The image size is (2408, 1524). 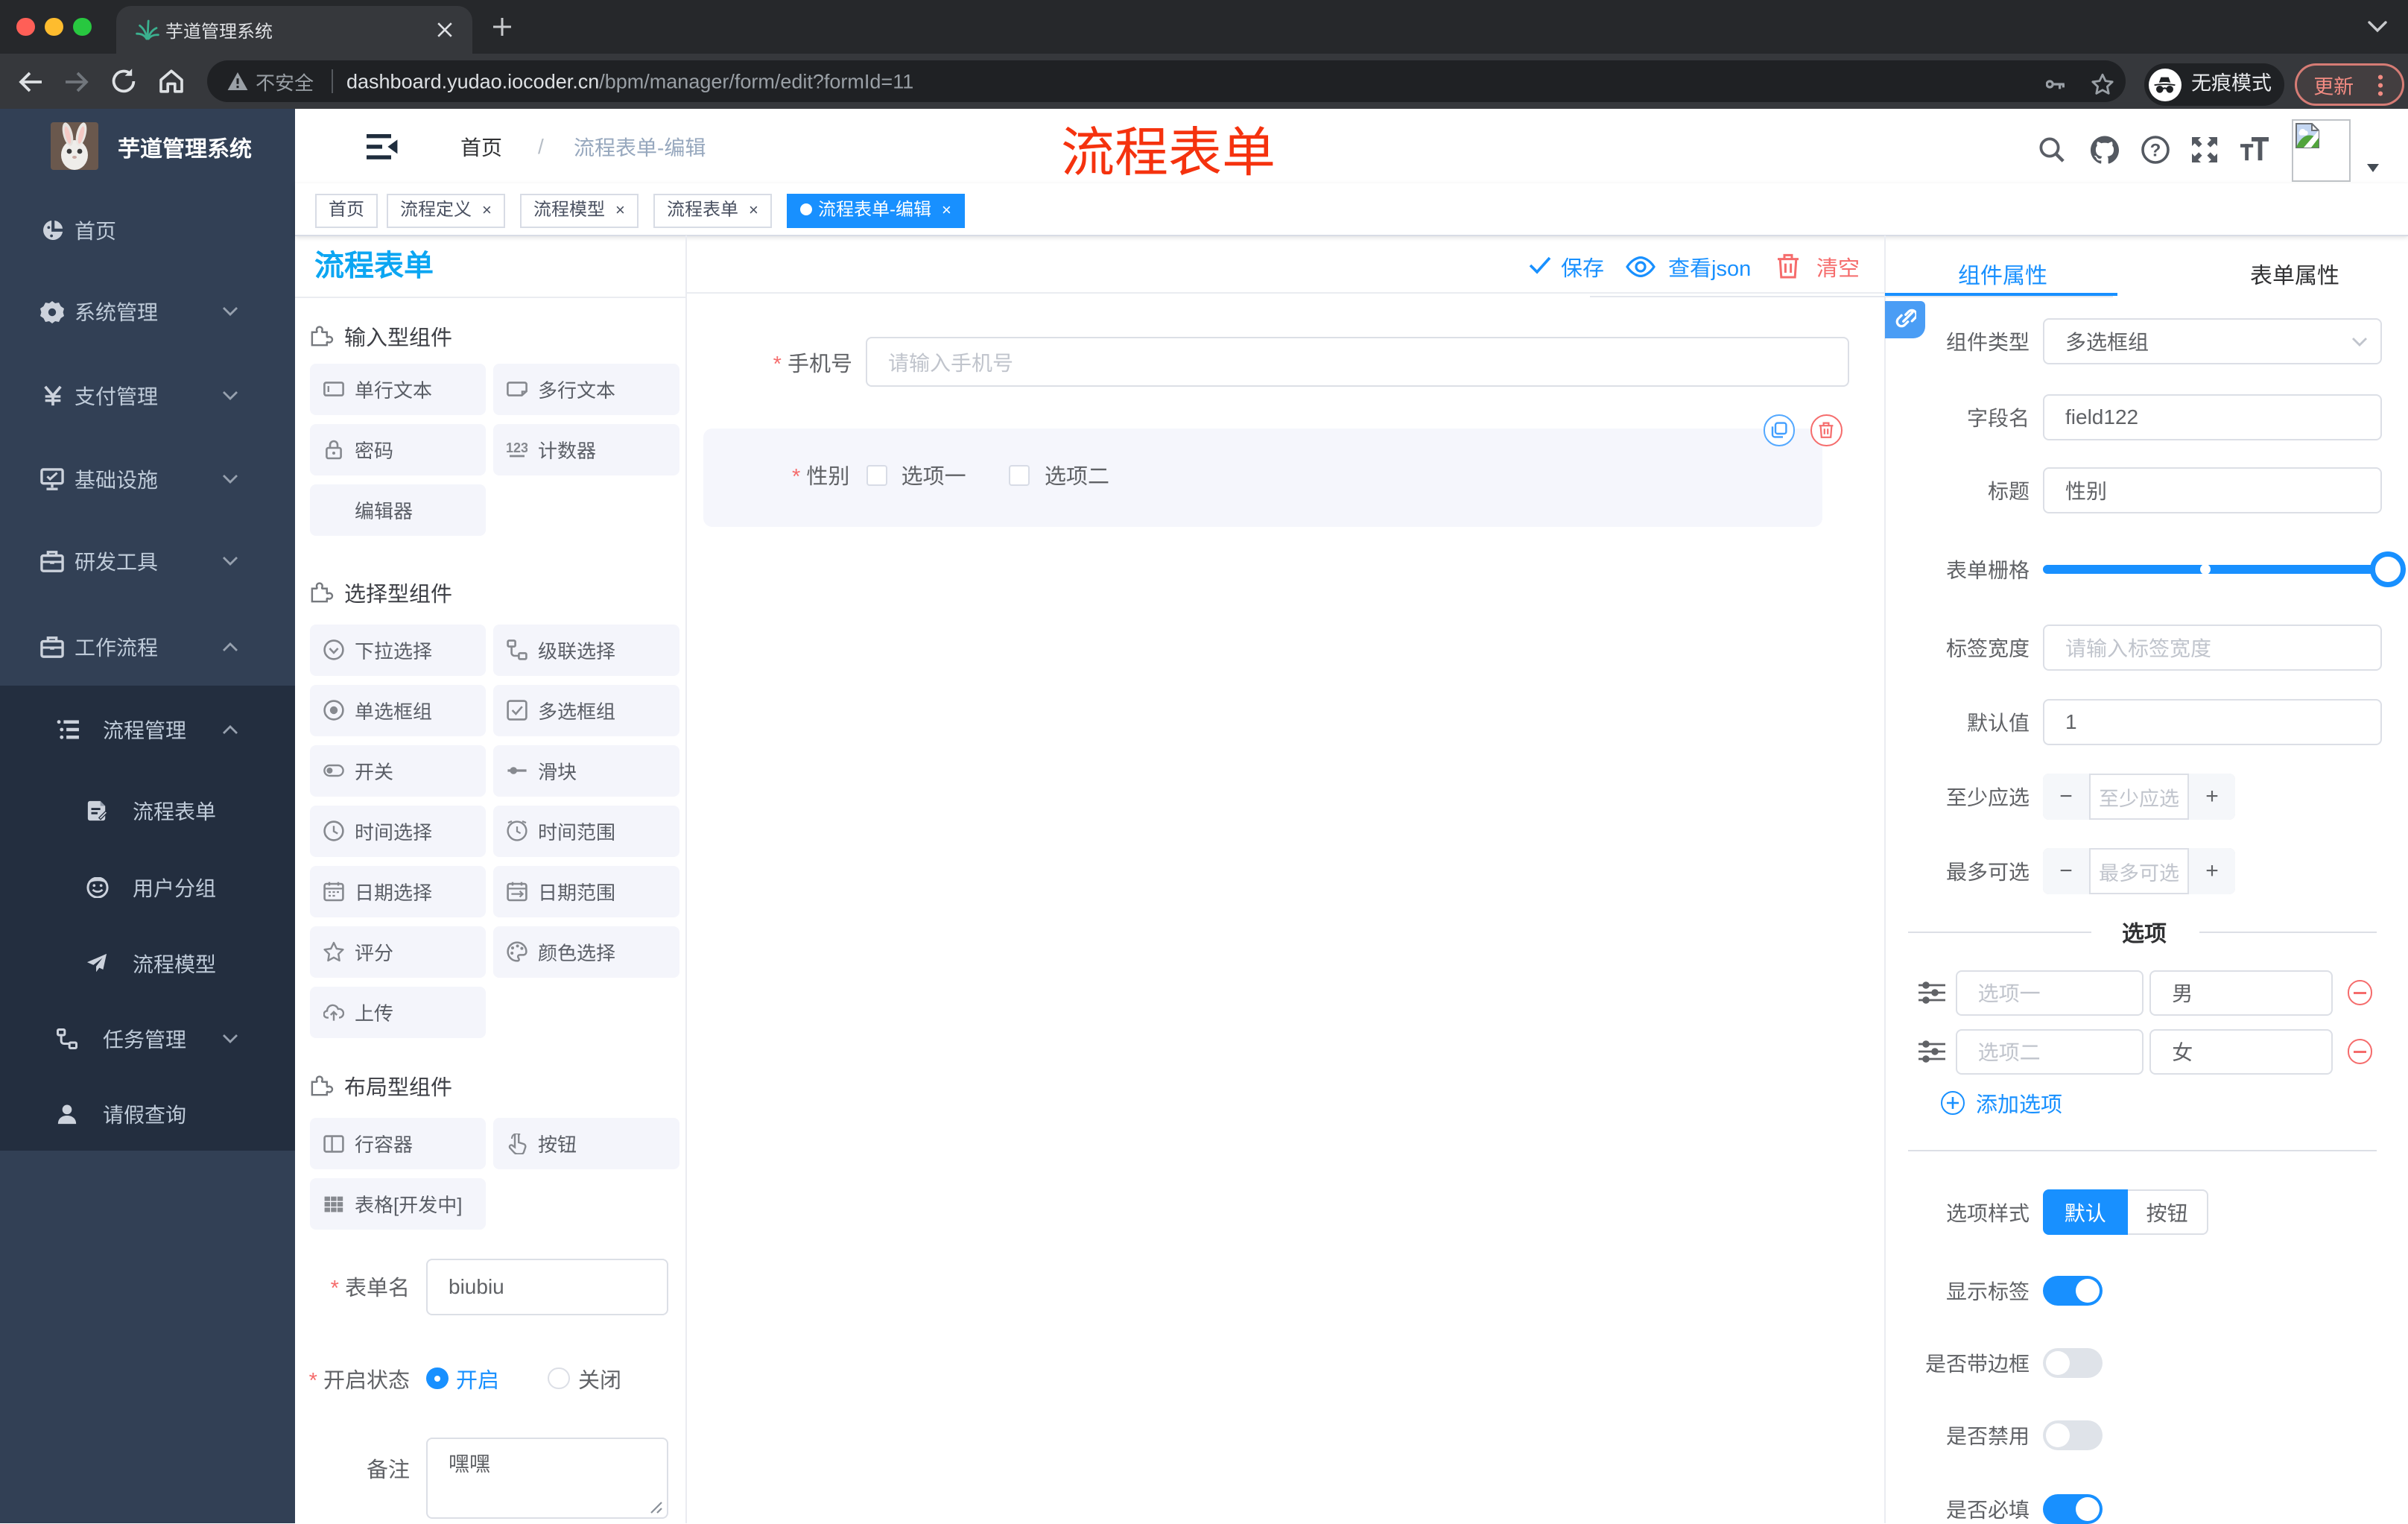 What do you see at coordinates (517, 447) in the screenshot?
I see `svg-text: 123` at bounding box center [517, 447].